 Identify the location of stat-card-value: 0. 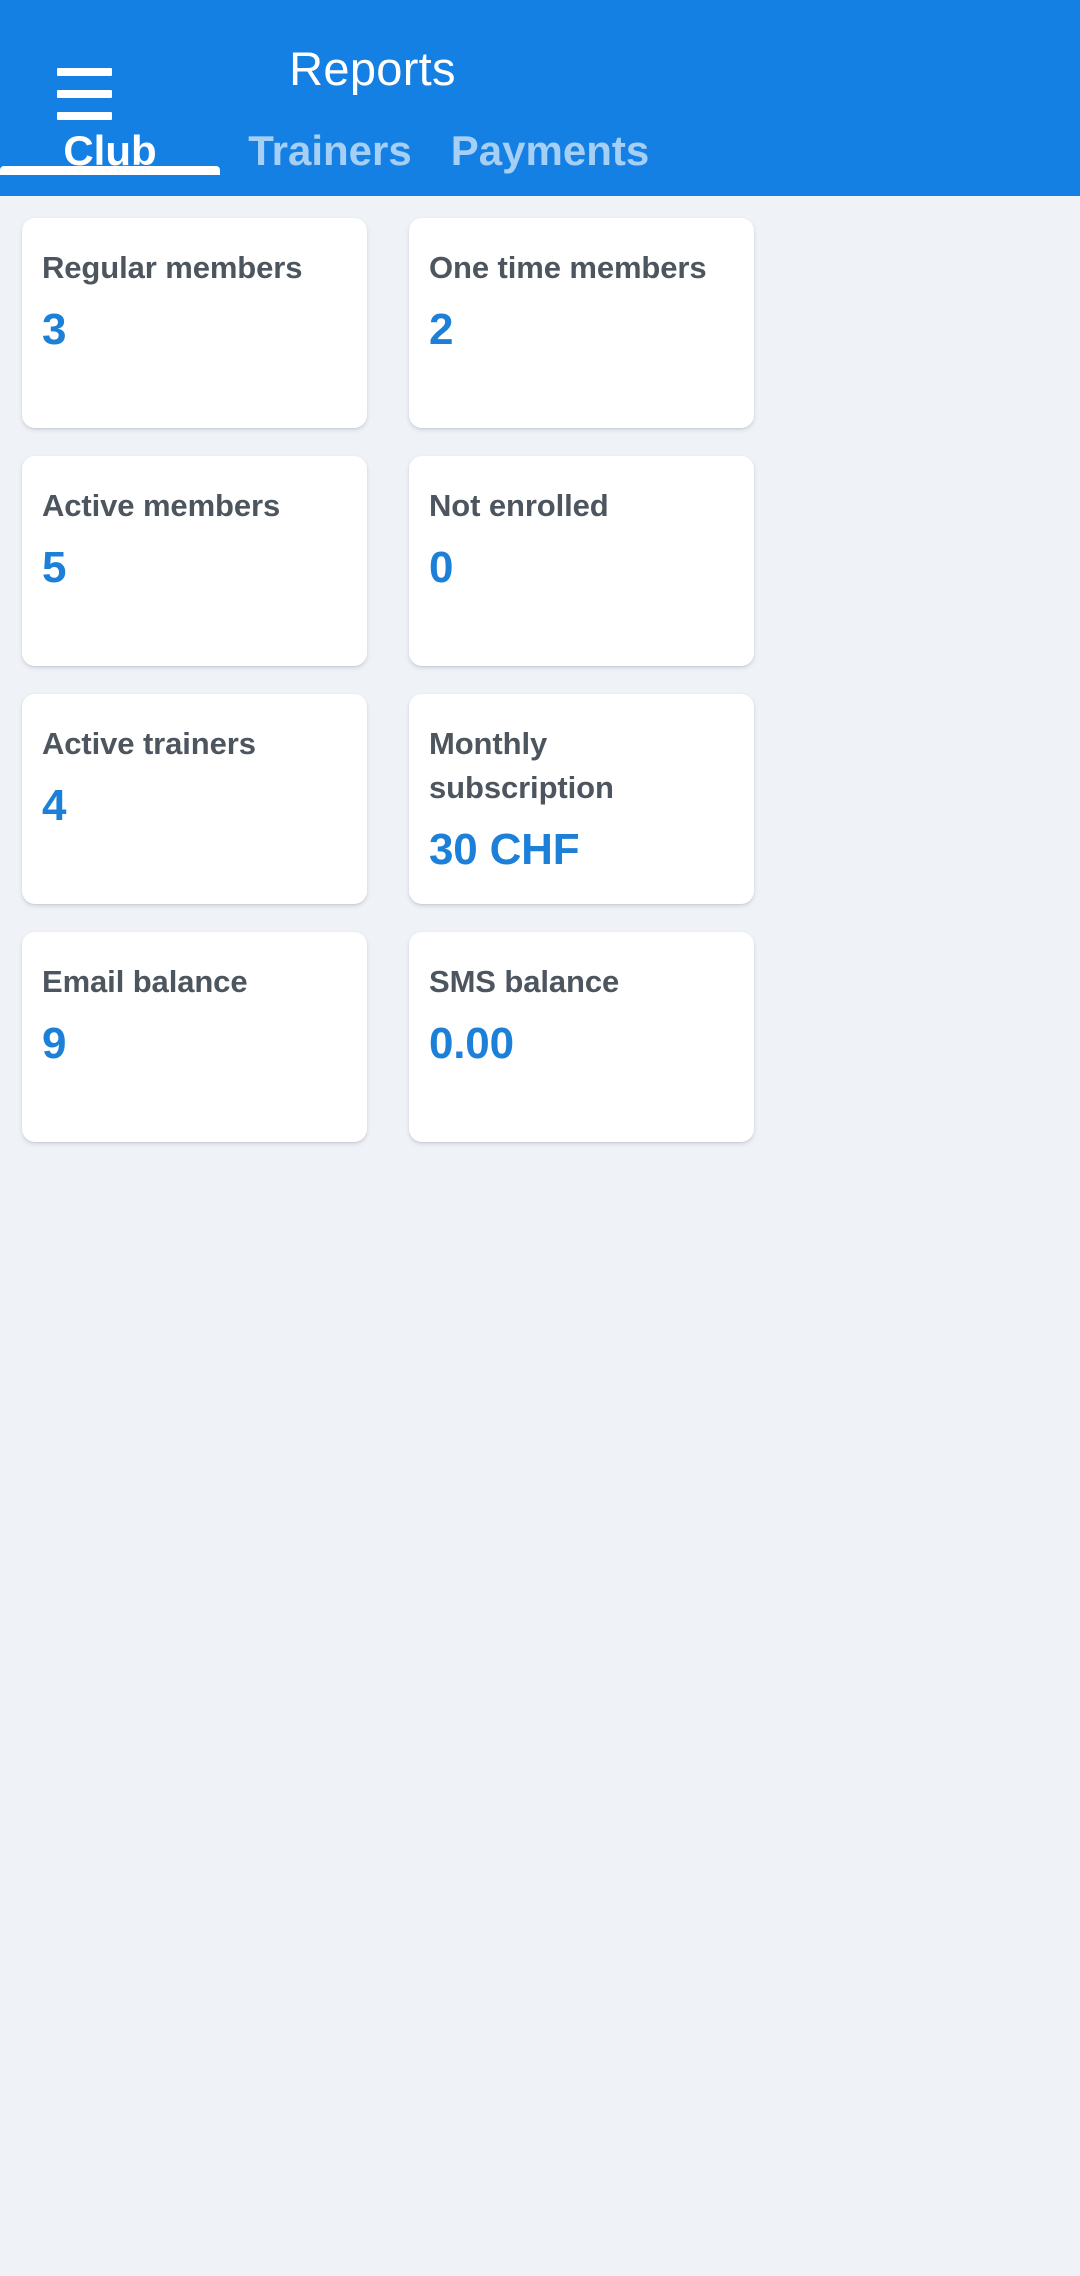
(441, 567).